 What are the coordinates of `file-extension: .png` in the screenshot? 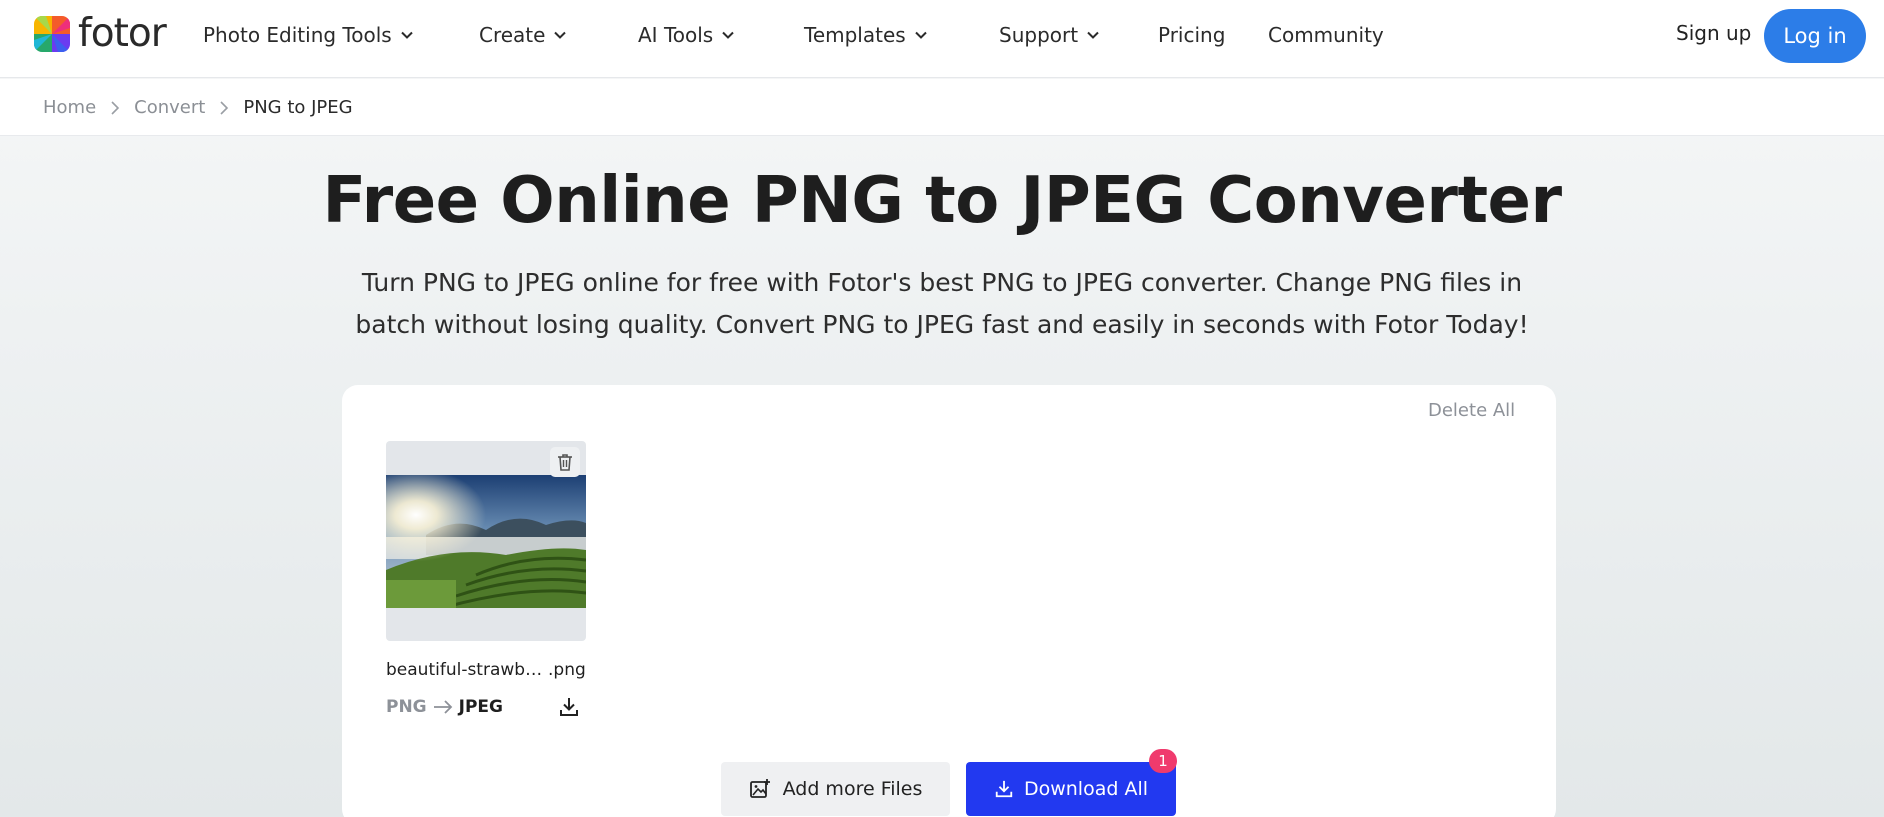 It's located at (567, 670).